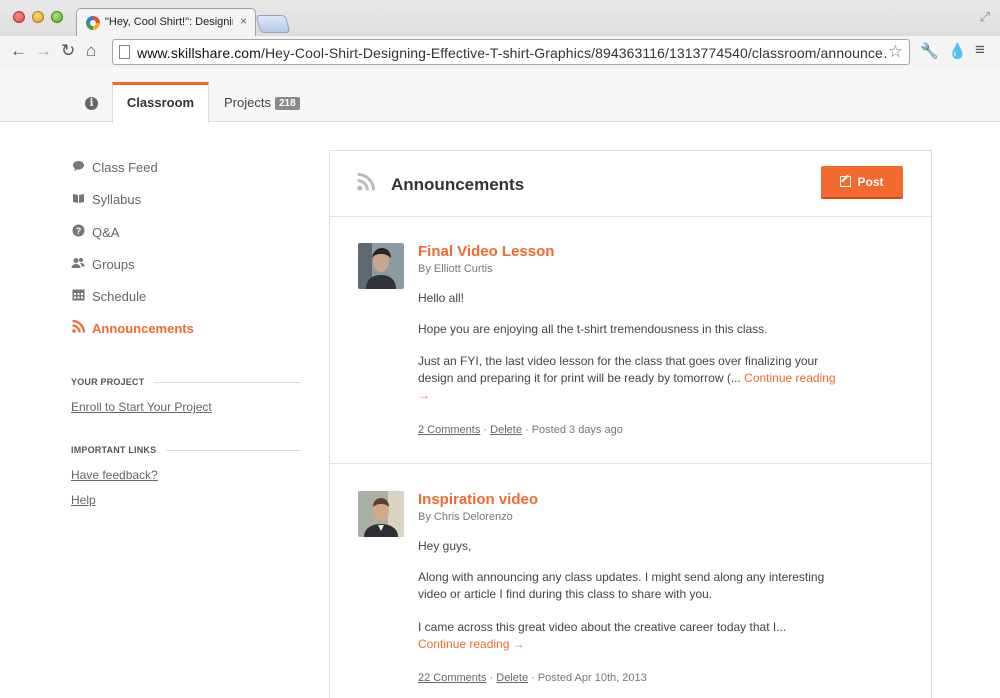 The width and height of the screenshot is (1000, 698). I want to click on page-title: Announcements, so click(458, 184).